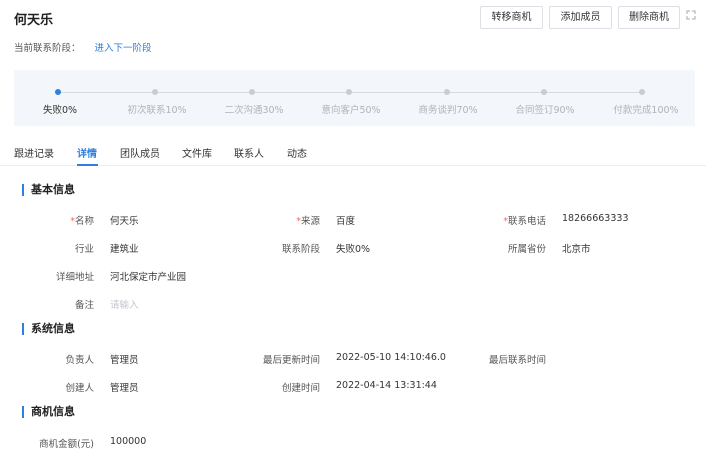 This screenshot has height=462, width=706. I want to click on step-label-1: 初次联系10%, so click(156, 109).